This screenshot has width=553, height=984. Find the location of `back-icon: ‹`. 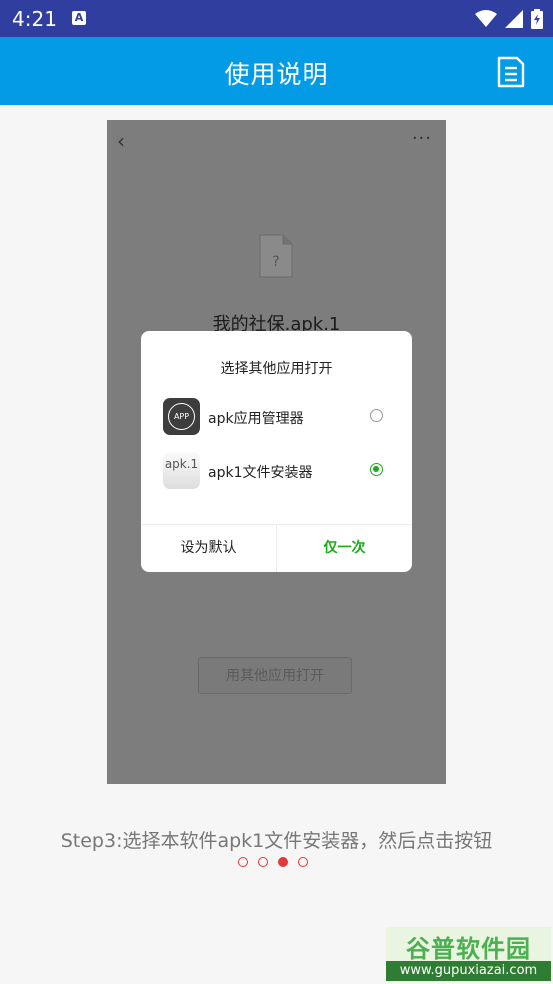

back-icon: ‹ is located at coordinates (121, 141).